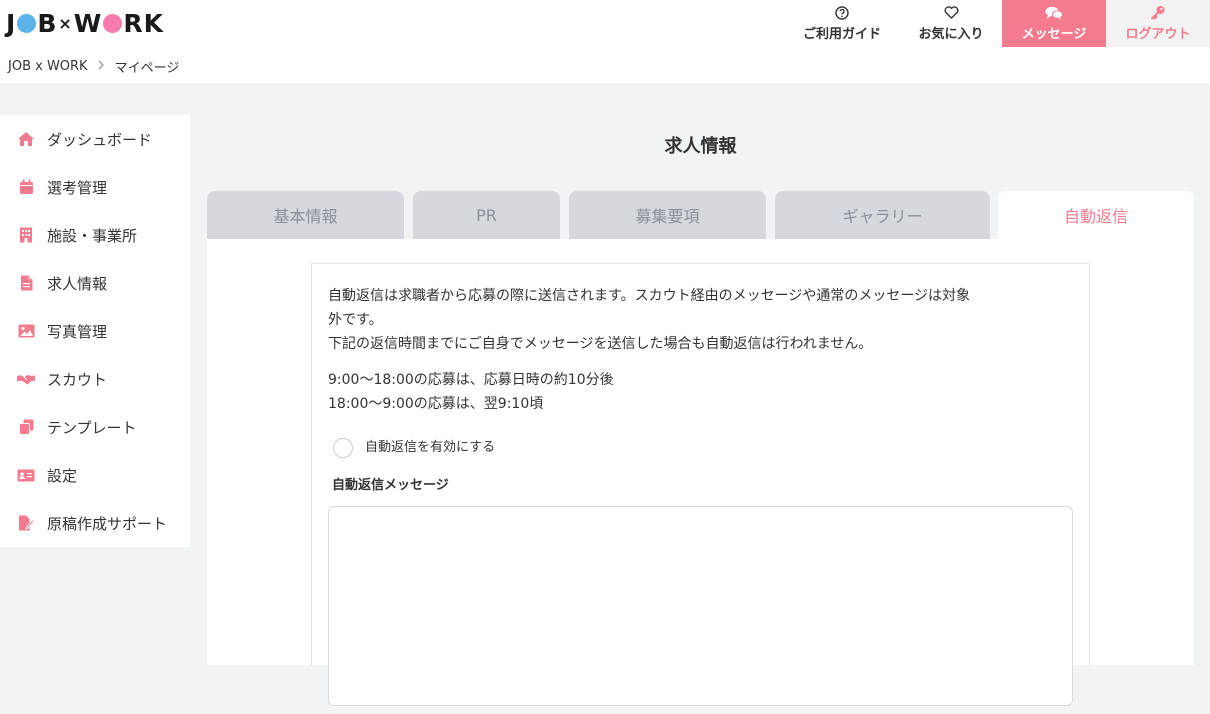  I want to click on logout-button: ログアウト, so click(1158, 23).